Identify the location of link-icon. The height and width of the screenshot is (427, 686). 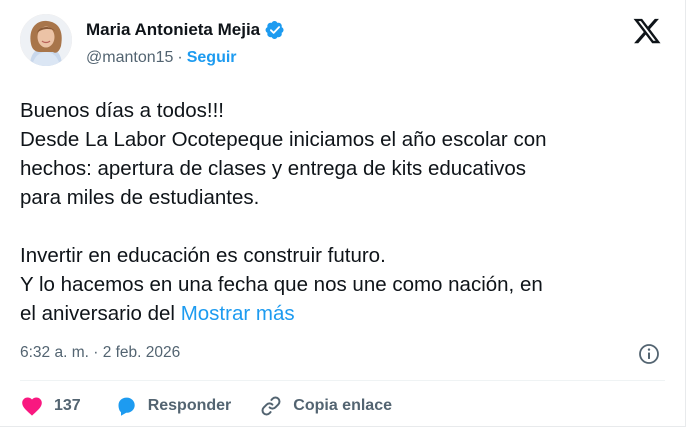
(271, 406).